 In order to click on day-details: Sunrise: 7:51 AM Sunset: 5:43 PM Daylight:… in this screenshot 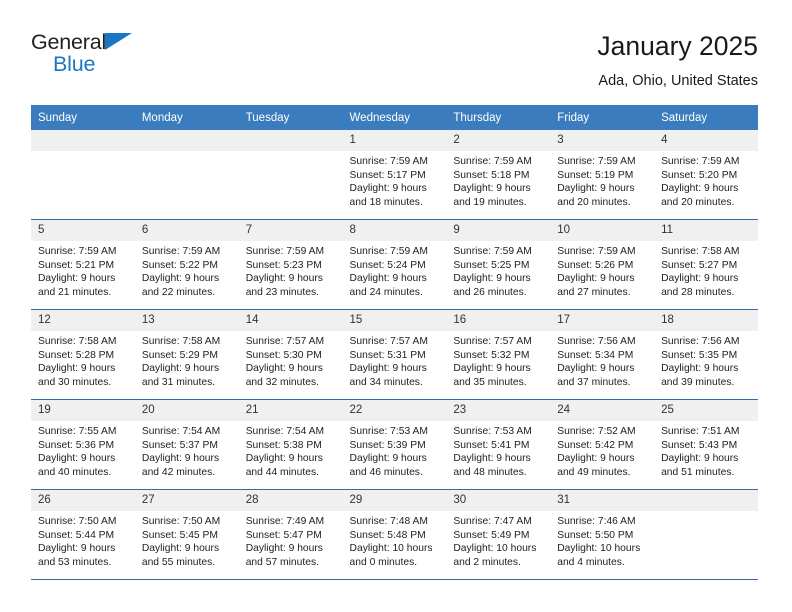, I will do `click(706, 450)`.